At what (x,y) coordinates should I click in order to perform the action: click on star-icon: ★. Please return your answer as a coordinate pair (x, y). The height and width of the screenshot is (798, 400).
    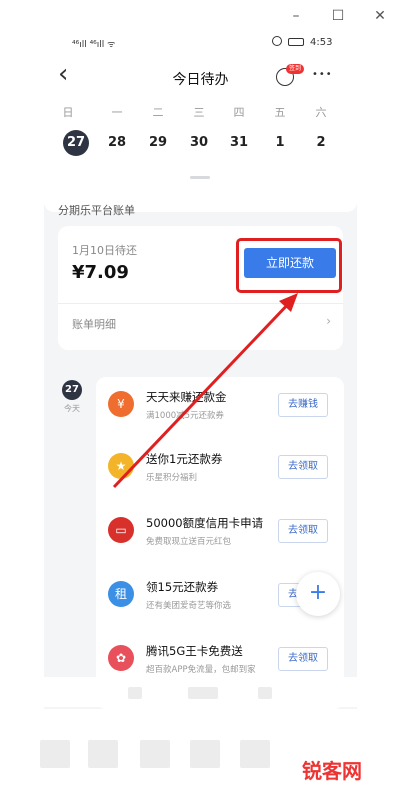
    Looking at the image, I should click on (121, 466).